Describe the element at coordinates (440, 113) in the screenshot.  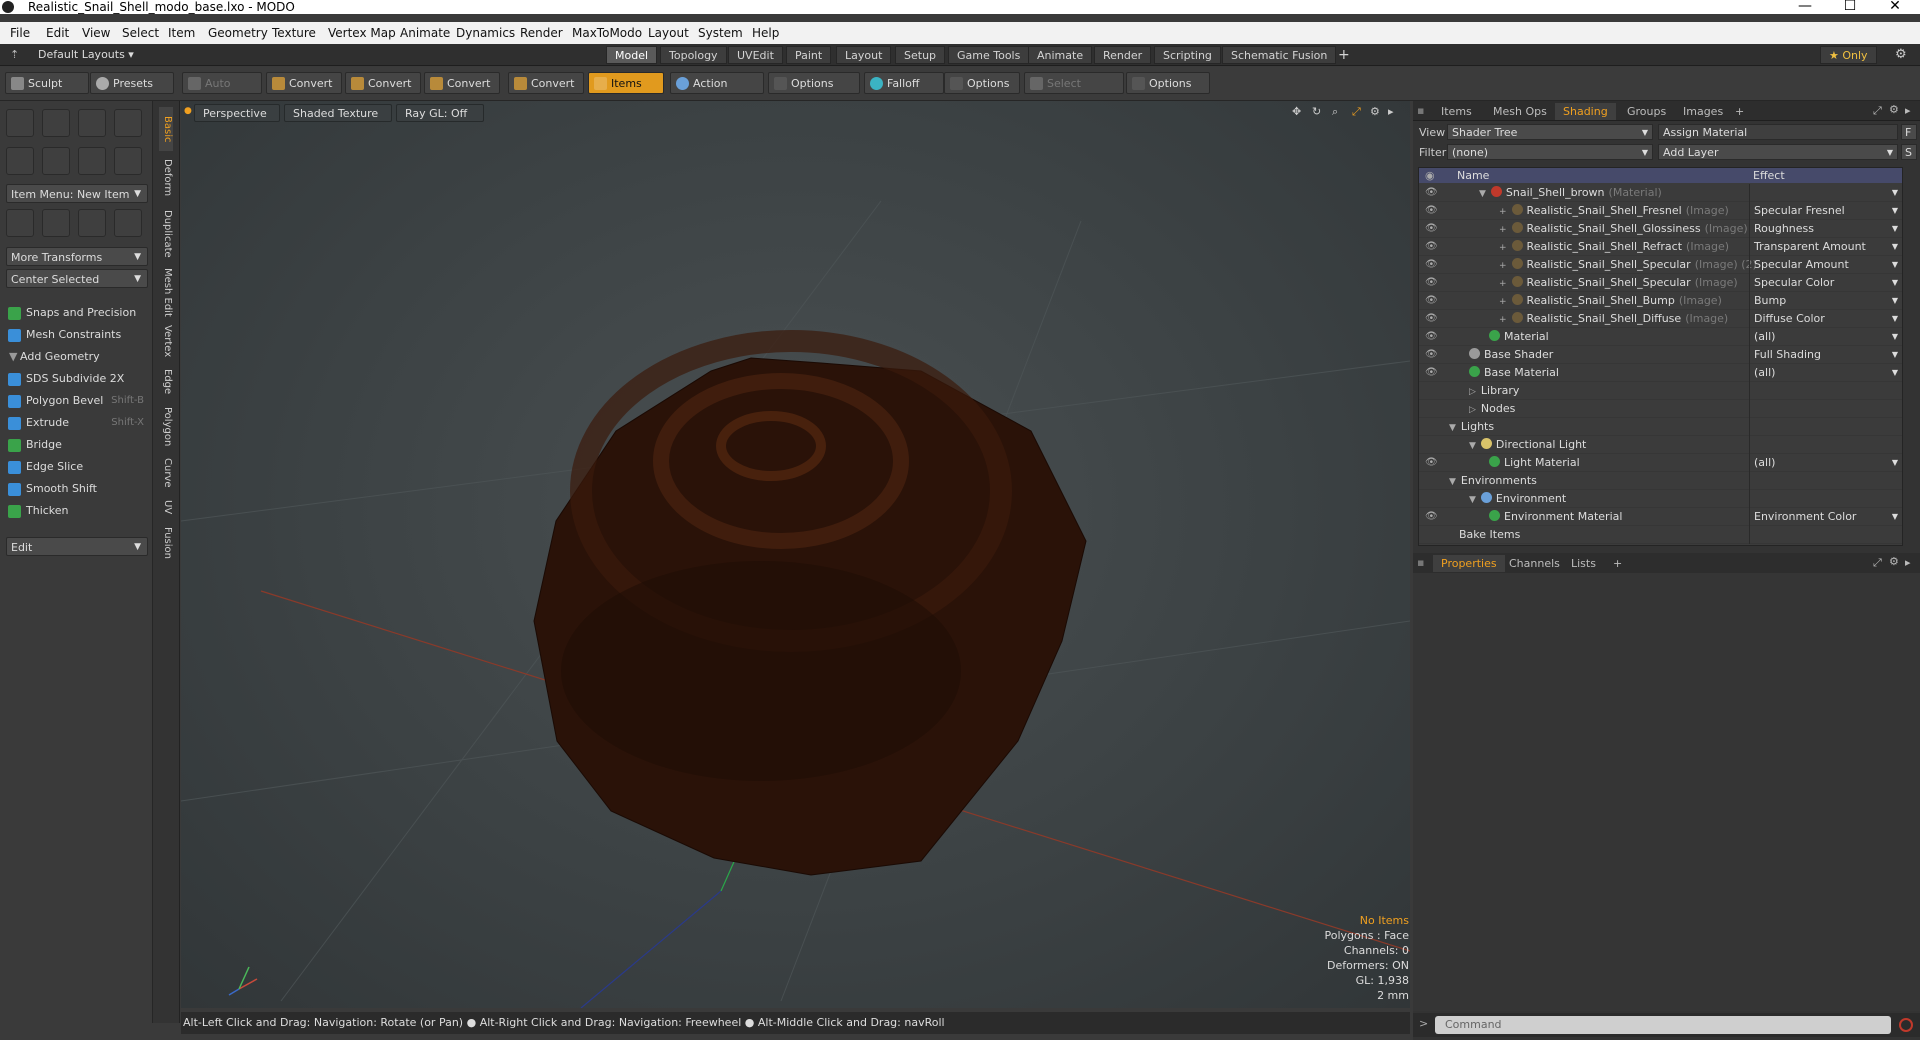
I see `raygl-toggle: Ray GL: Off` at that location.